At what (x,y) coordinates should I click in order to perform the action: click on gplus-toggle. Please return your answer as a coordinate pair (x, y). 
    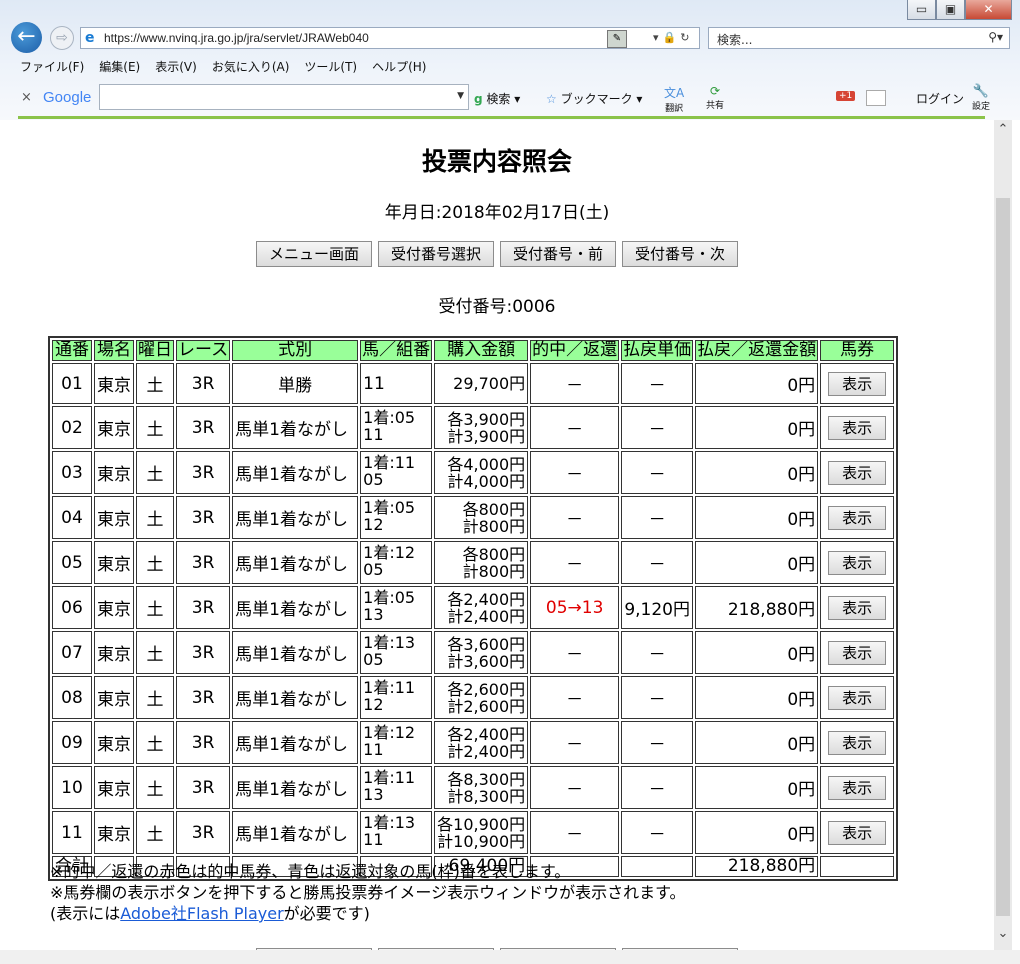
    Looking at the image, I should click on (876, 98).